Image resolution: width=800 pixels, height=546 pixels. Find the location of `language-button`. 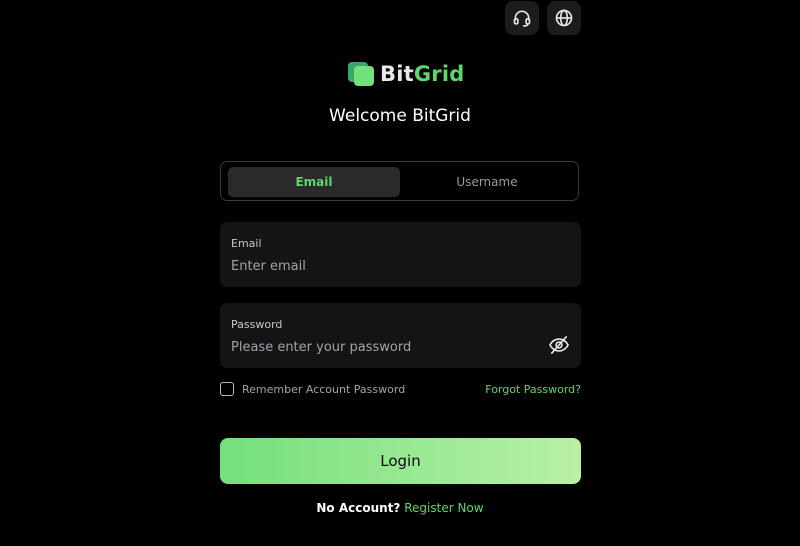

language-button is located at coordinates (564, 18).